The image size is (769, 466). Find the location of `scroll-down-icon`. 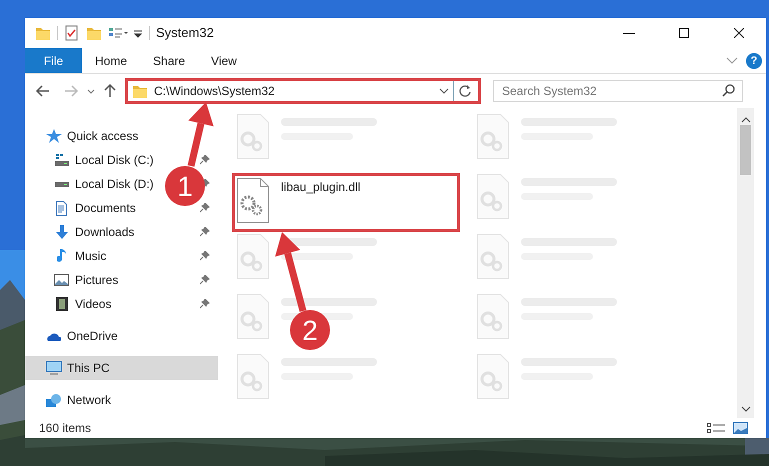

scroll-down-icon is located at coordinates (745, 409).